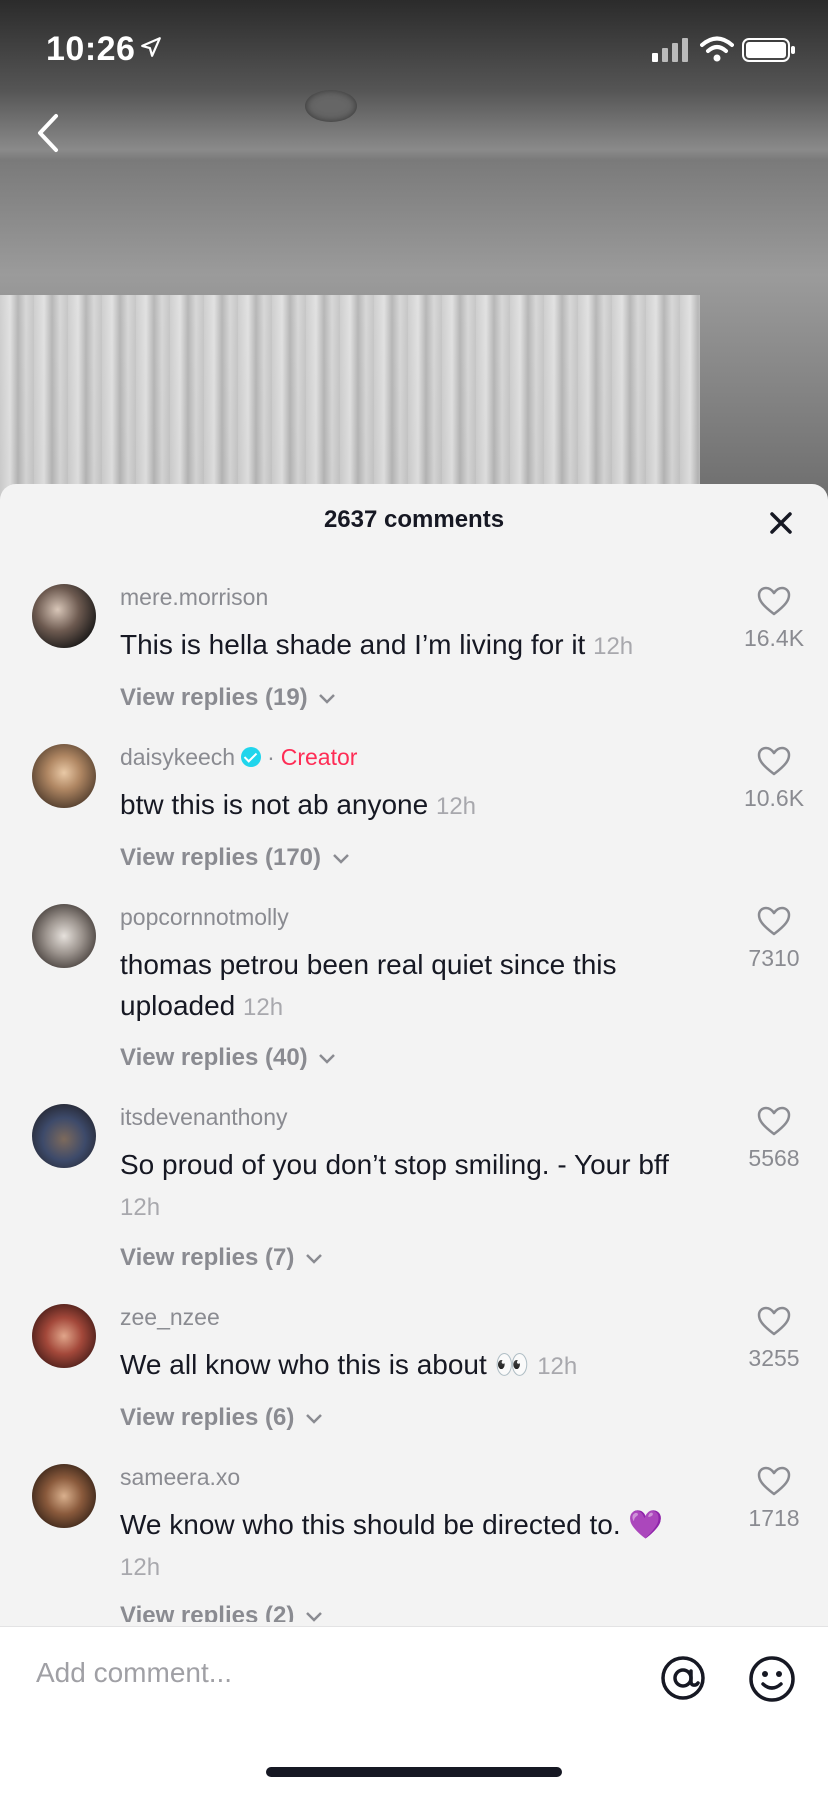  I want to click on close-icon, so click(781, 523).